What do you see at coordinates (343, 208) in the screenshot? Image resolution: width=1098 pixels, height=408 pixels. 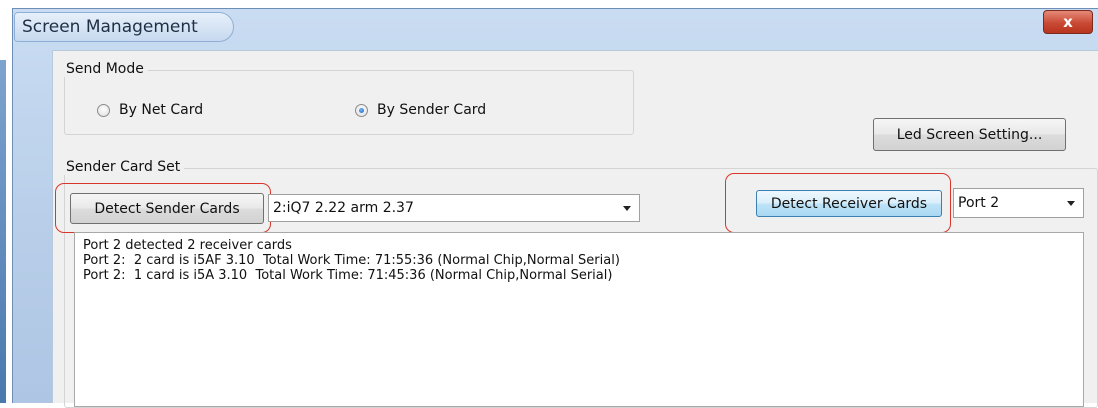 I see `sender-card-select-value: 2:iQ7 2.22 arm 2.37` at bounding box center [343, 208].